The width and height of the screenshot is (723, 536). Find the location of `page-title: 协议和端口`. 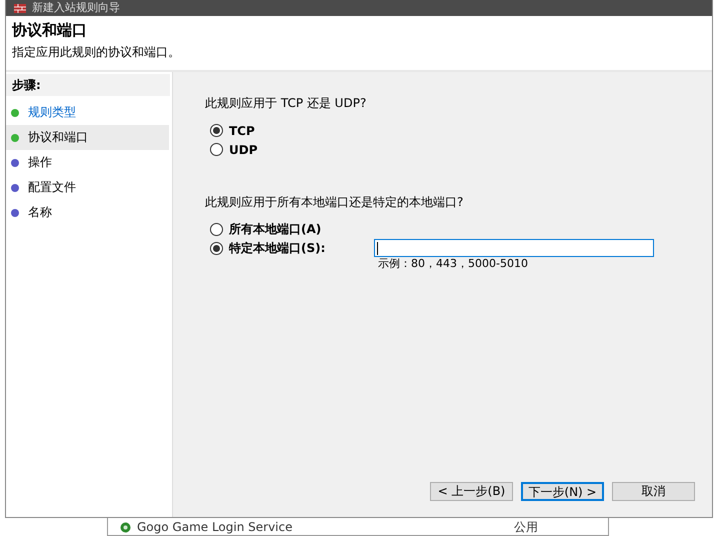

page-title: 协议和端口 is located at coordinates (49, 30).